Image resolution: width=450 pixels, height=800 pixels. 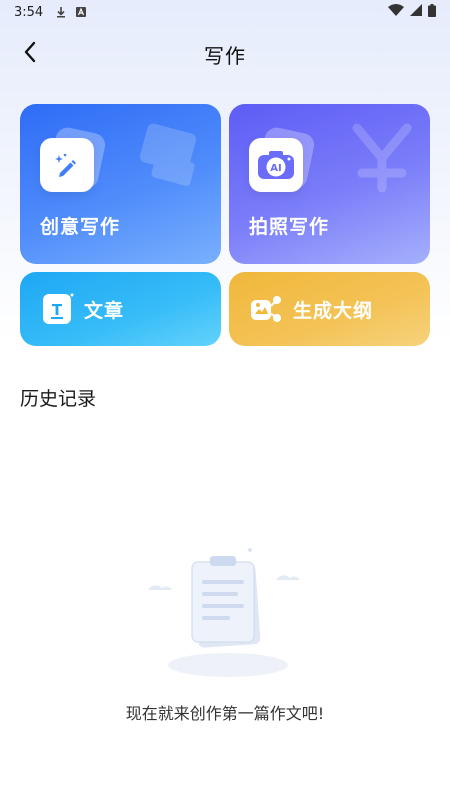 I want to click on outline-label: 生成大纲, so click(x=333, y=311).